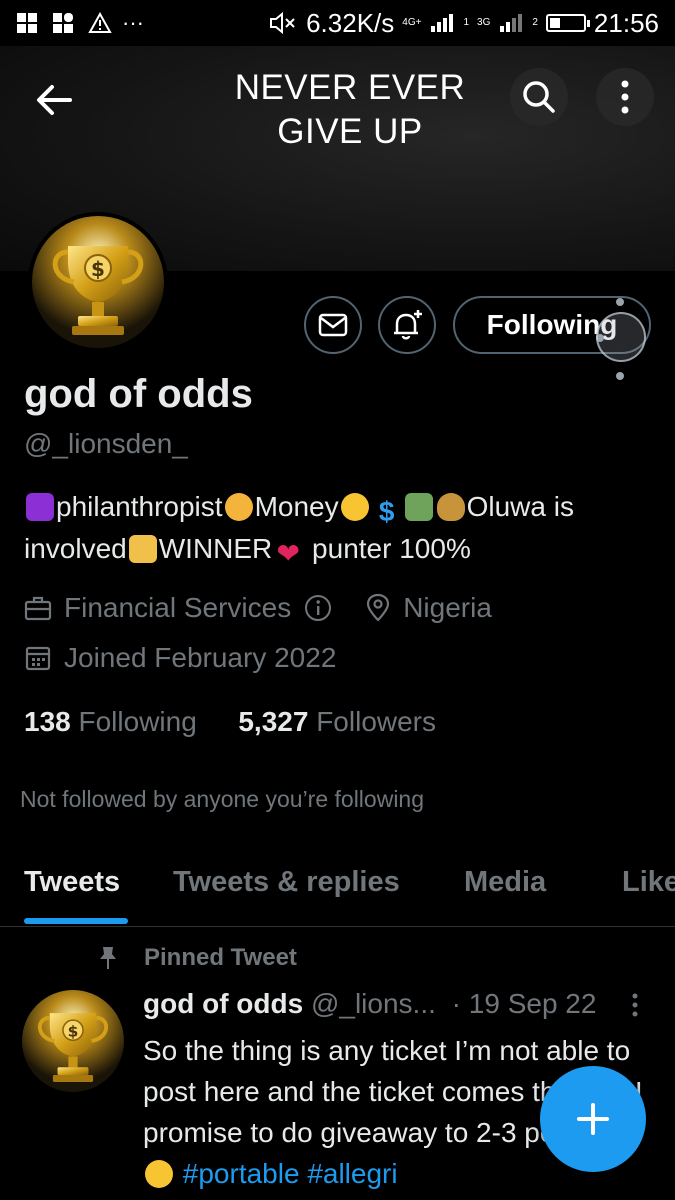 The width and height of the screenshot is (675, 1200). What do you see at coordinates (387, 548) in the screenshot?
I see `bio-part: punter 100%` at bounding box center [387, 548].